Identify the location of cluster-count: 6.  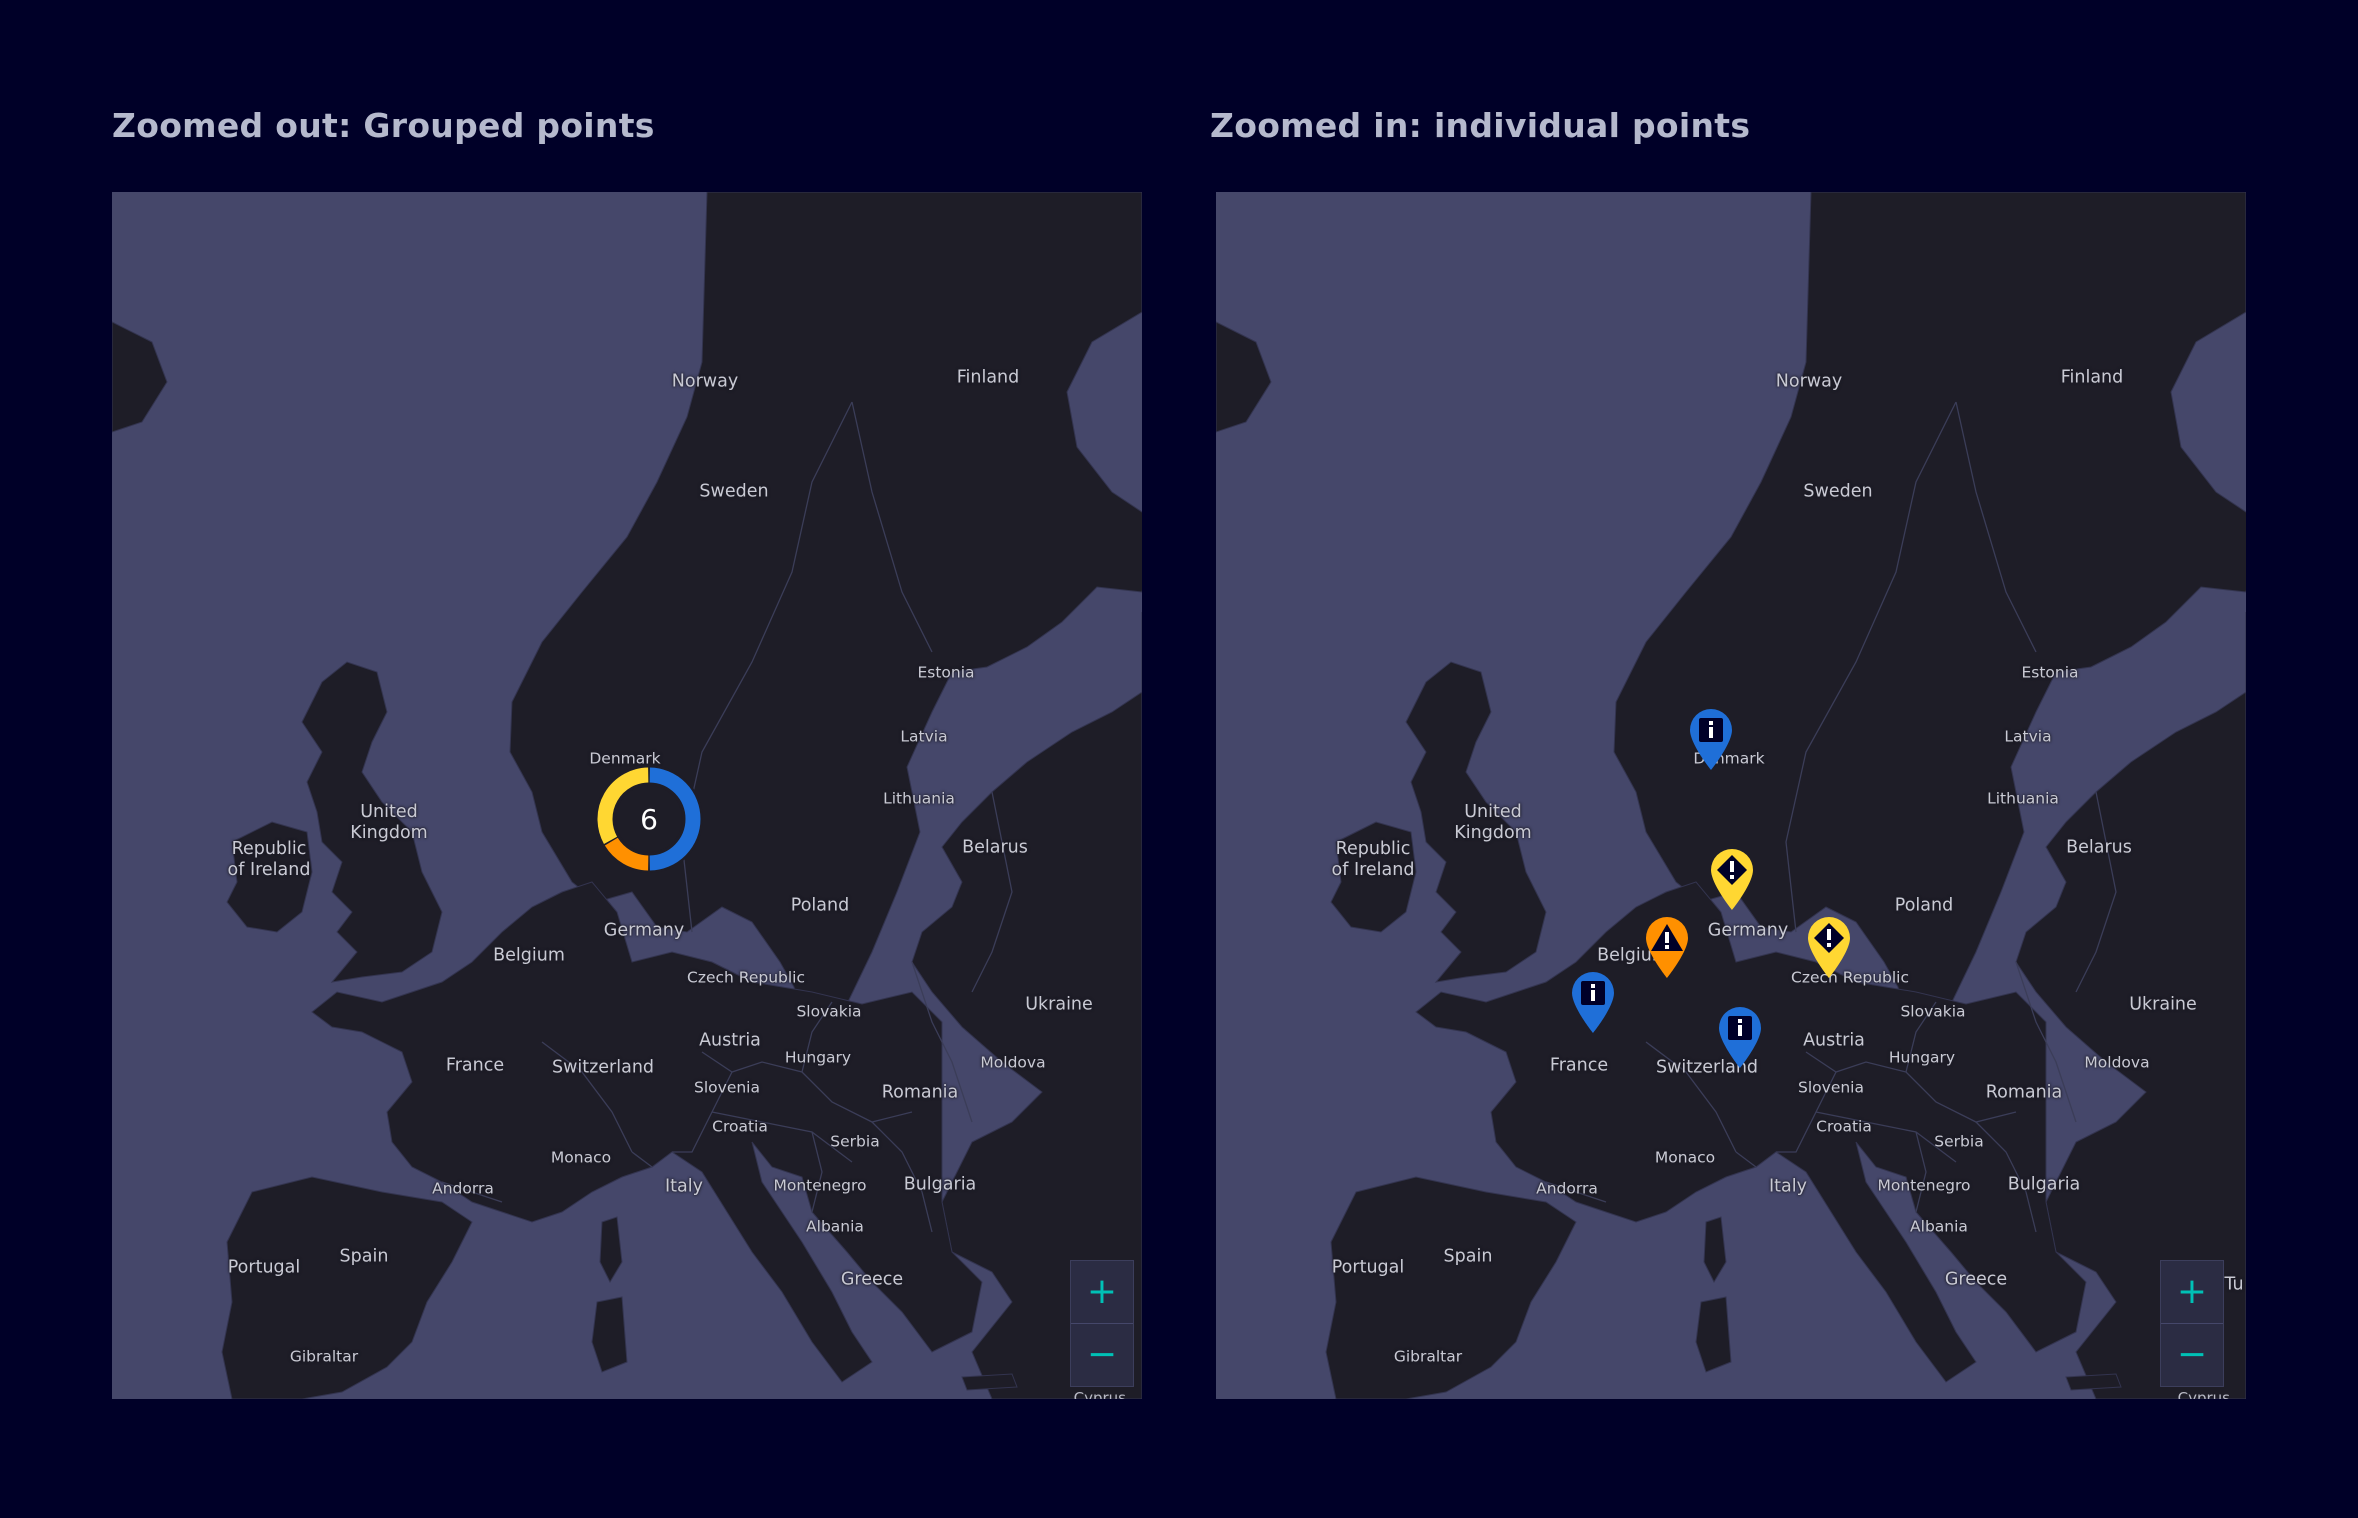
(649, 819).